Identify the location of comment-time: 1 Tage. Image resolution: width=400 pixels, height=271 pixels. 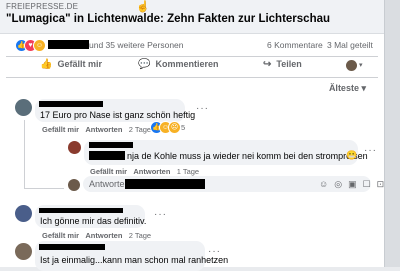
(188, 171).